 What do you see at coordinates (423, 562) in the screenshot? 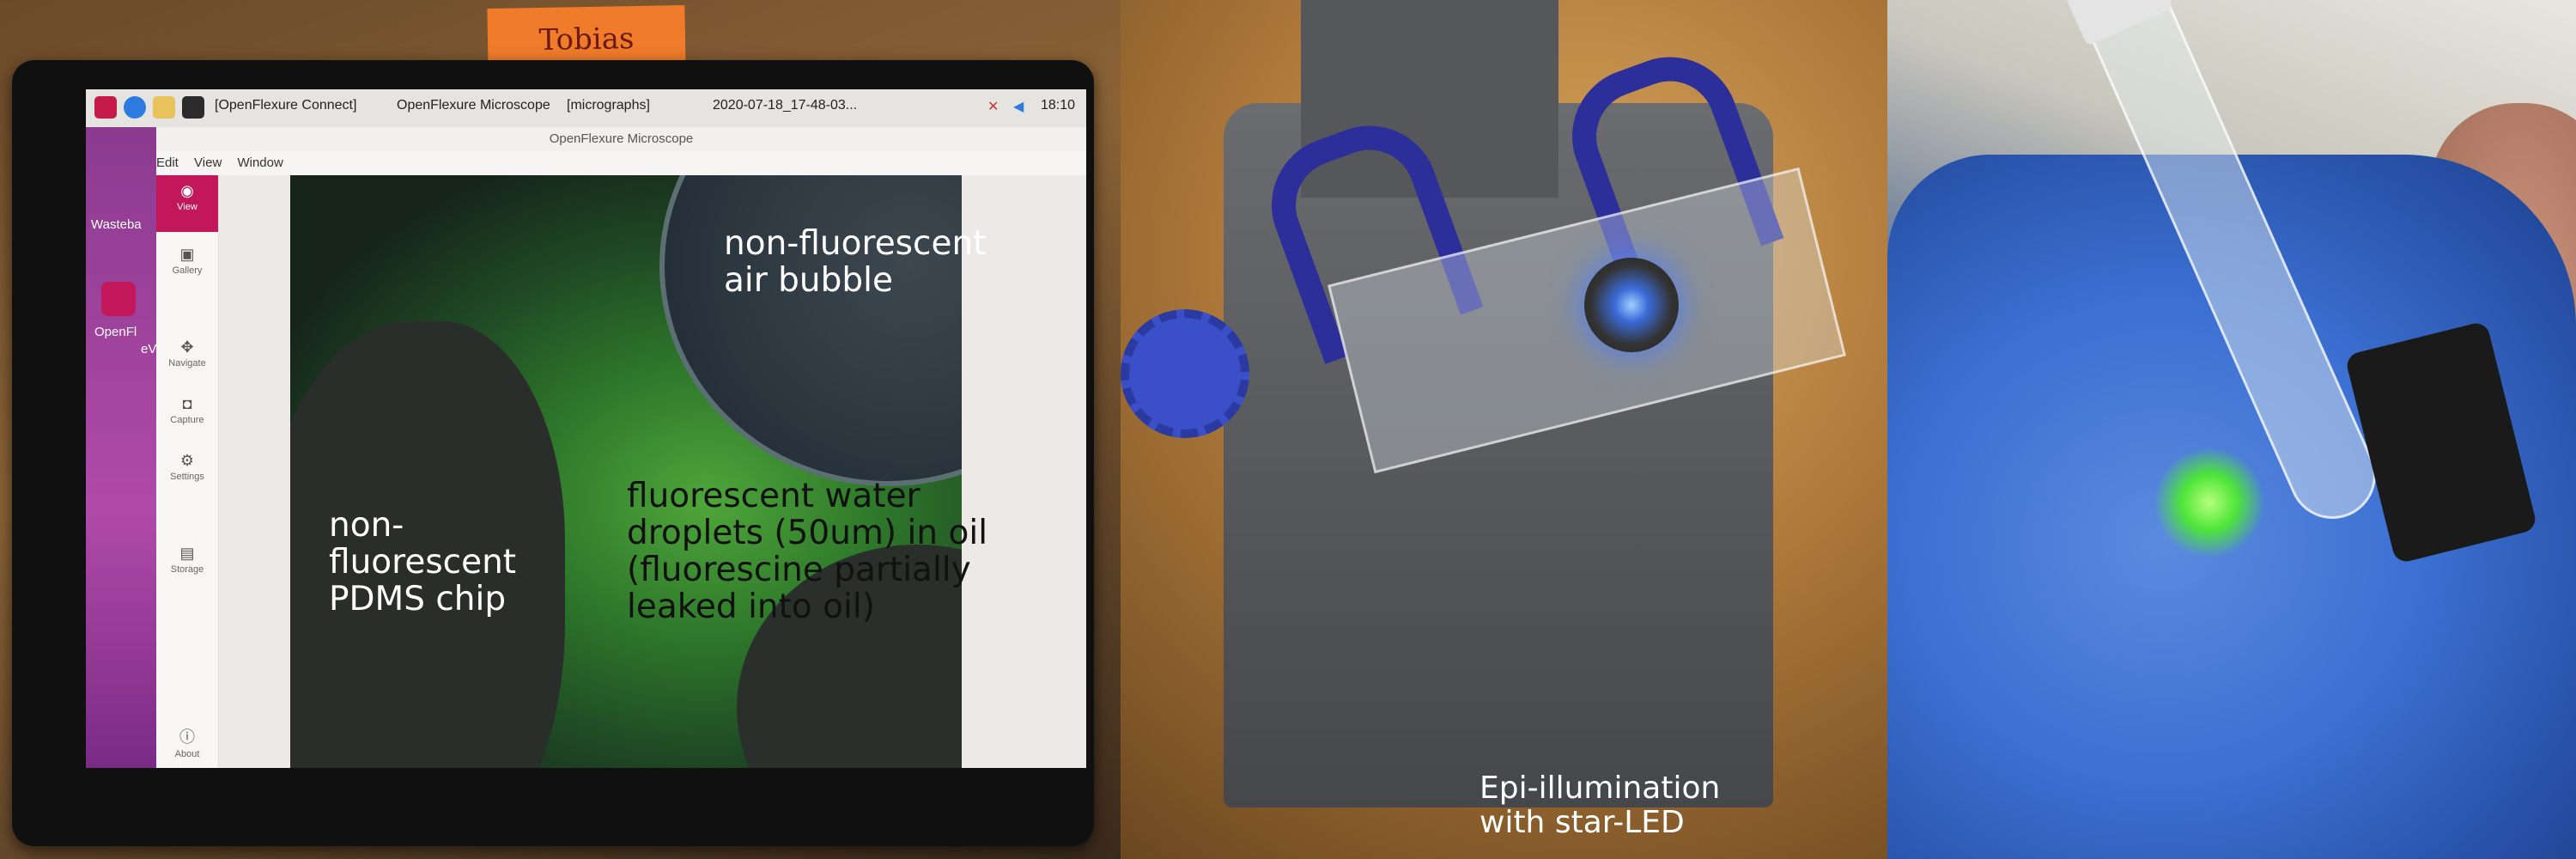
I see `annotation-pdms: non- fluorescent PDMS chip` at bounding box center [423, 562].